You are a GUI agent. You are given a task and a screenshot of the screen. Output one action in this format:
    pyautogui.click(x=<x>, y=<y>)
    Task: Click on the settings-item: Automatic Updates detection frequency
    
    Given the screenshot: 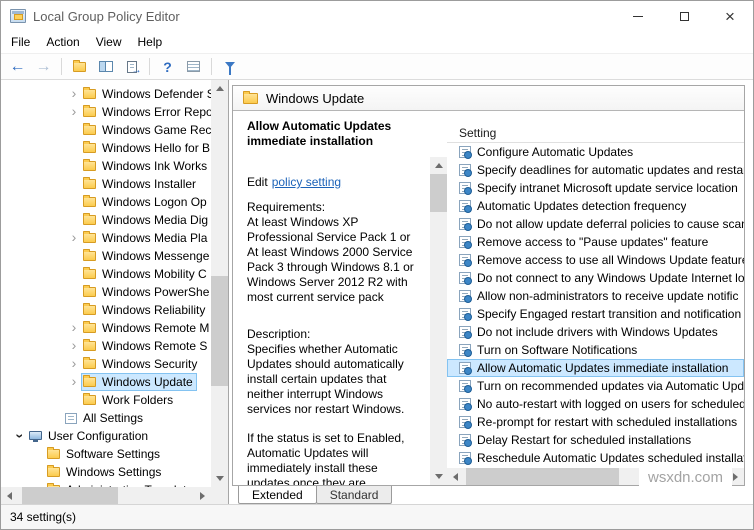 What is the action you would take?
    pyautogui.click(x=595, y=206)
    